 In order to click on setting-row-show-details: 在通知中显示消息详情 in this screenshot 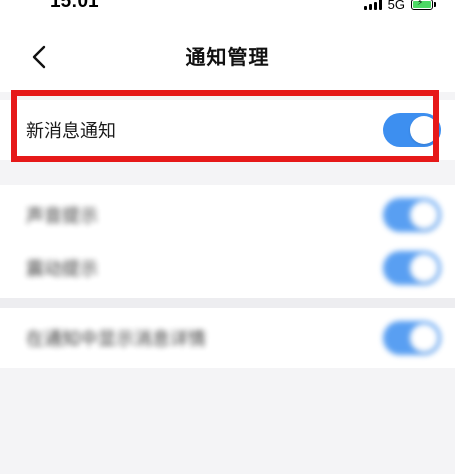, I will do `click(227, 338)`.